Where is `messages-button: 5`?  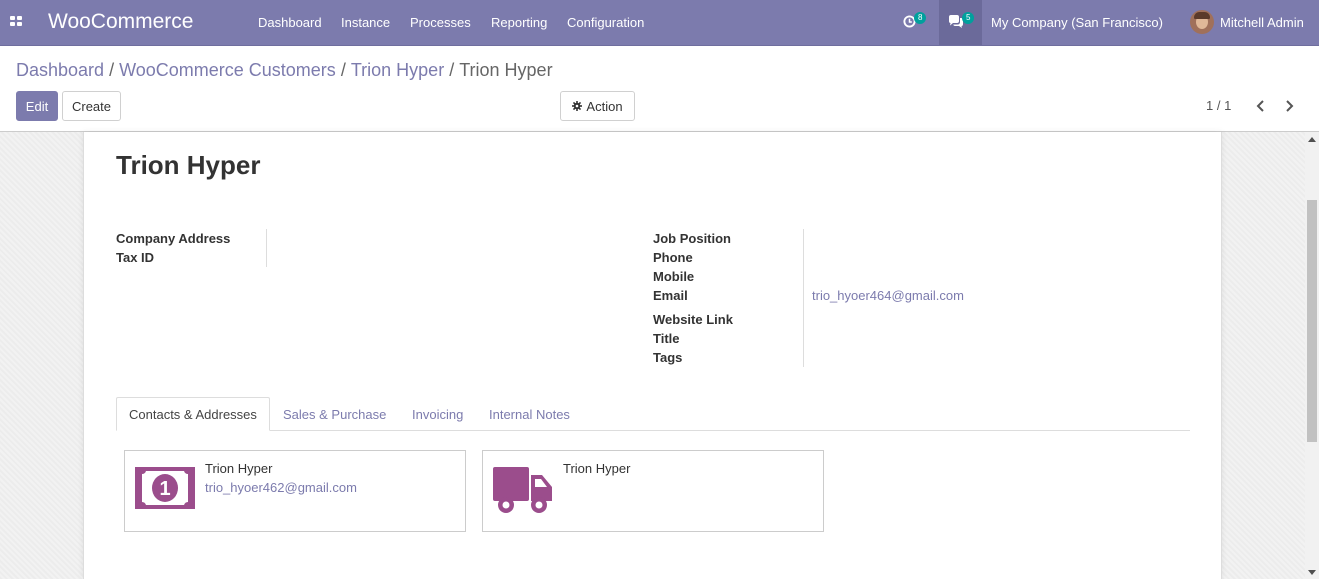
messages-button: 5 is located at coordinates (960, 22).